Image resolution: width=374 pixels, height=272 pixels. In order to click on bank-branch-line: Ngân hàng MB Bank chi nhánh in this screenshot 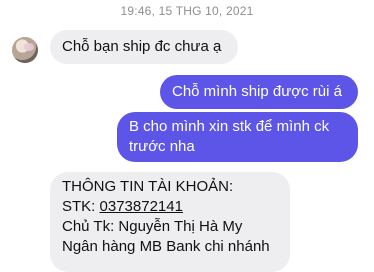, I will do `click(166, 246)`.